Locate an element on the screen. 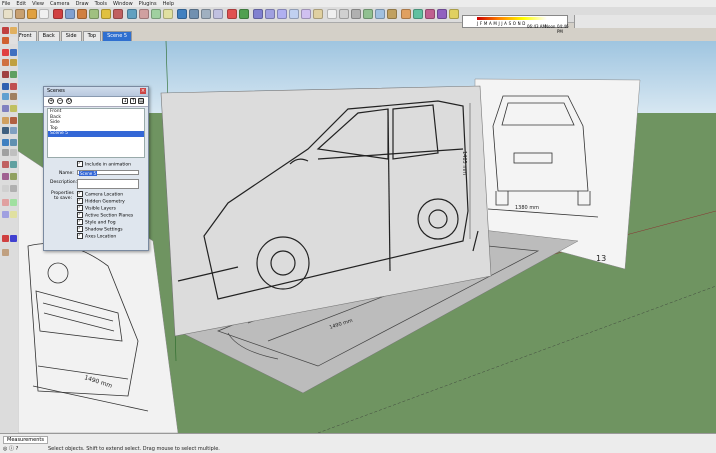 This screenshot has width=716, height=453. property-row: Visible Layers is located at coordinates (96, 208).